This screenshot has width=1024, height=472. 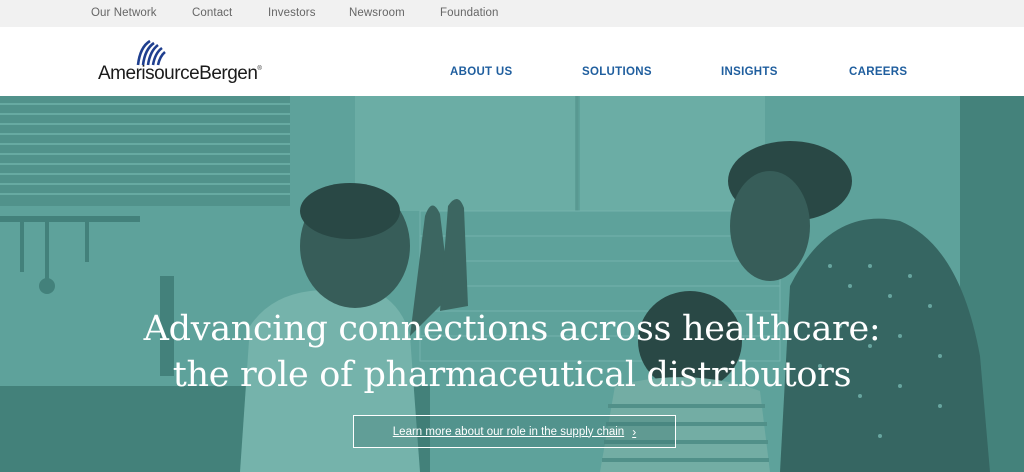 I want to click on utility-link-foundation: Foundation, so click(x=469, y=13).